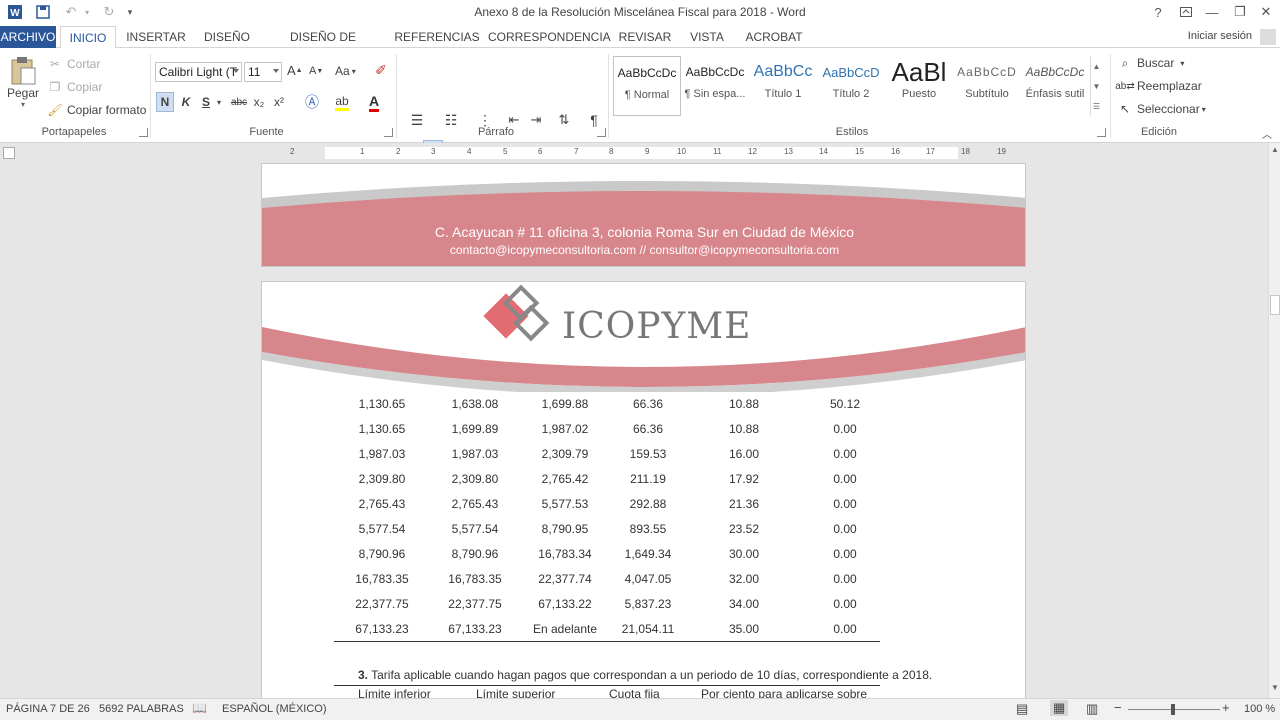 Image resolution: width=1280 pixels, height=720 pixels. What do you see at coordinates (437, 37) in the screenshot?
I see `tab-references: REFERENCIAS` at bounding box center [437, 37].